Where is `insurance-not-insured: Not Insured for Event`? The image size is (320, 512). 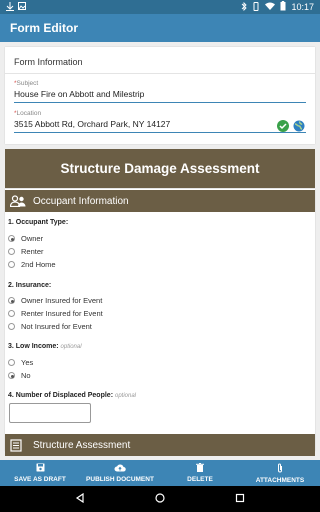
insurance-not-insured: Not Insured for Event is located at coordinates (50, 326).